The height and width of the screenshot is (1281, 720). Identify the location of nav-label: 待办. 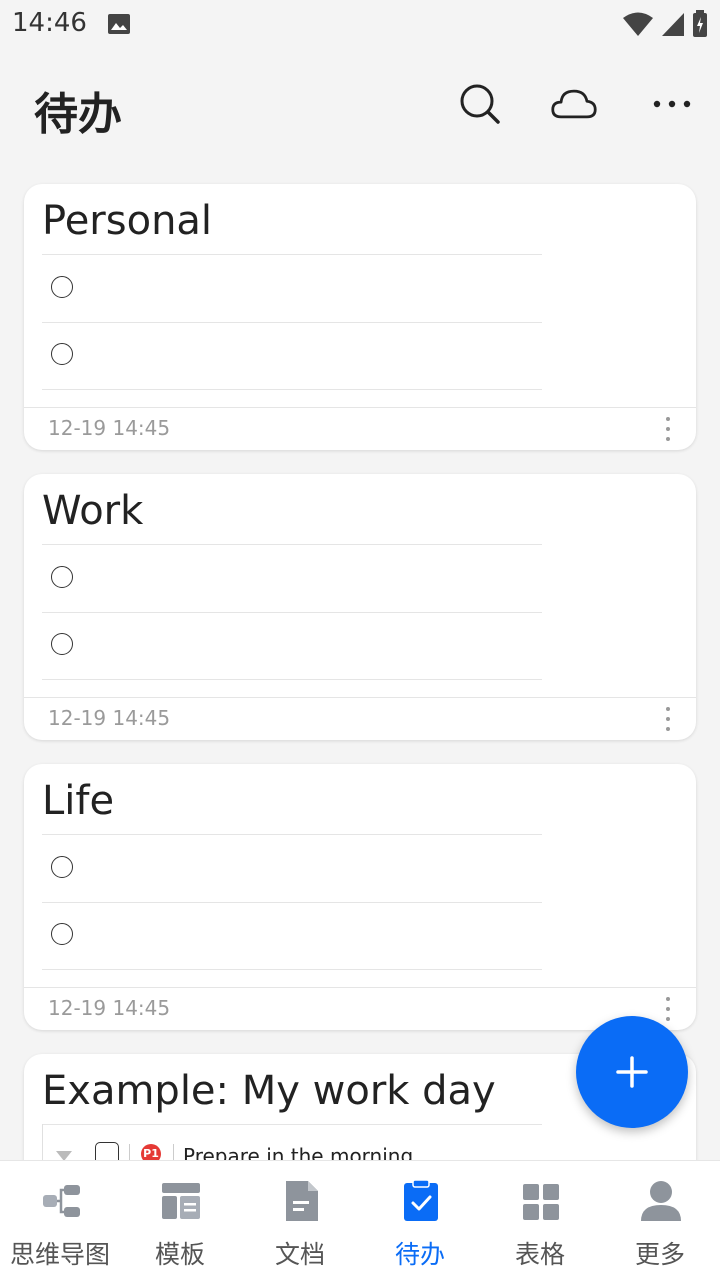
(419, 1254).